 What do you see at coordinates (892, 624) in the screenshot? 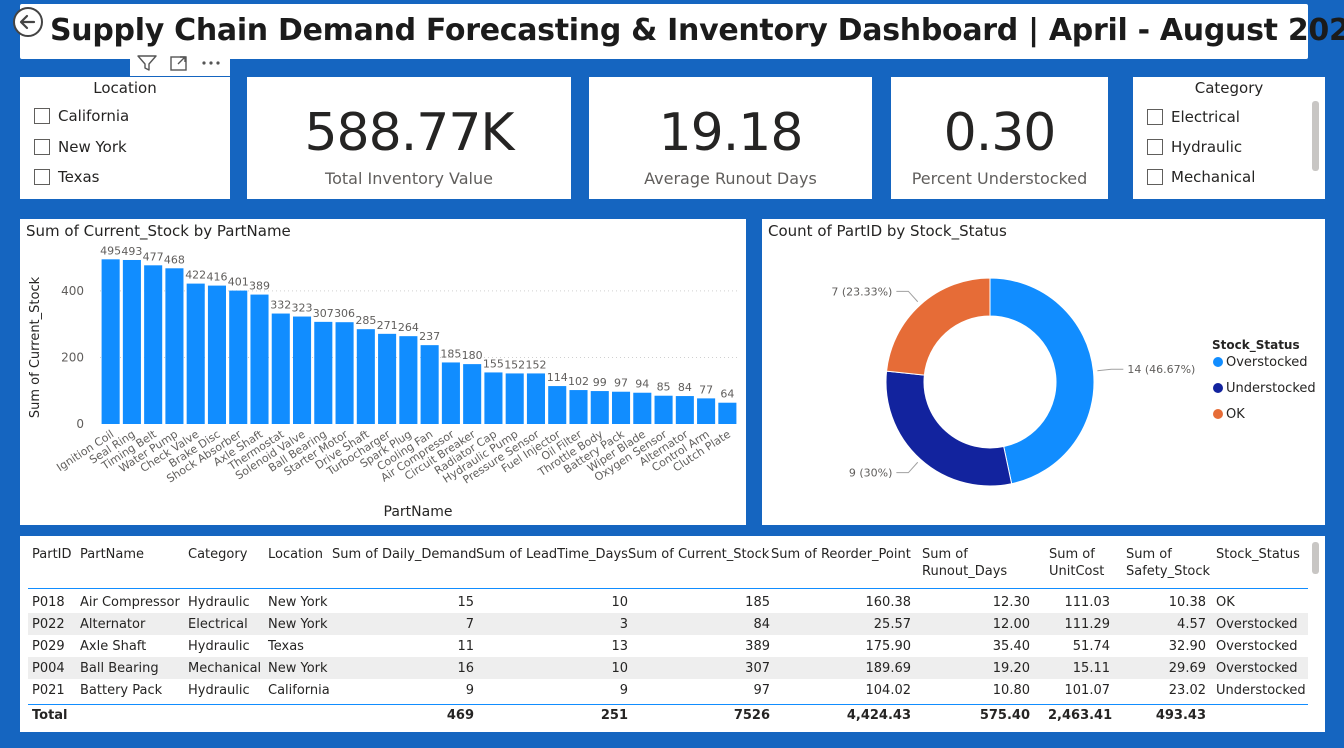
I see `table-cell: 25.57` at bounding box center [892, 624].